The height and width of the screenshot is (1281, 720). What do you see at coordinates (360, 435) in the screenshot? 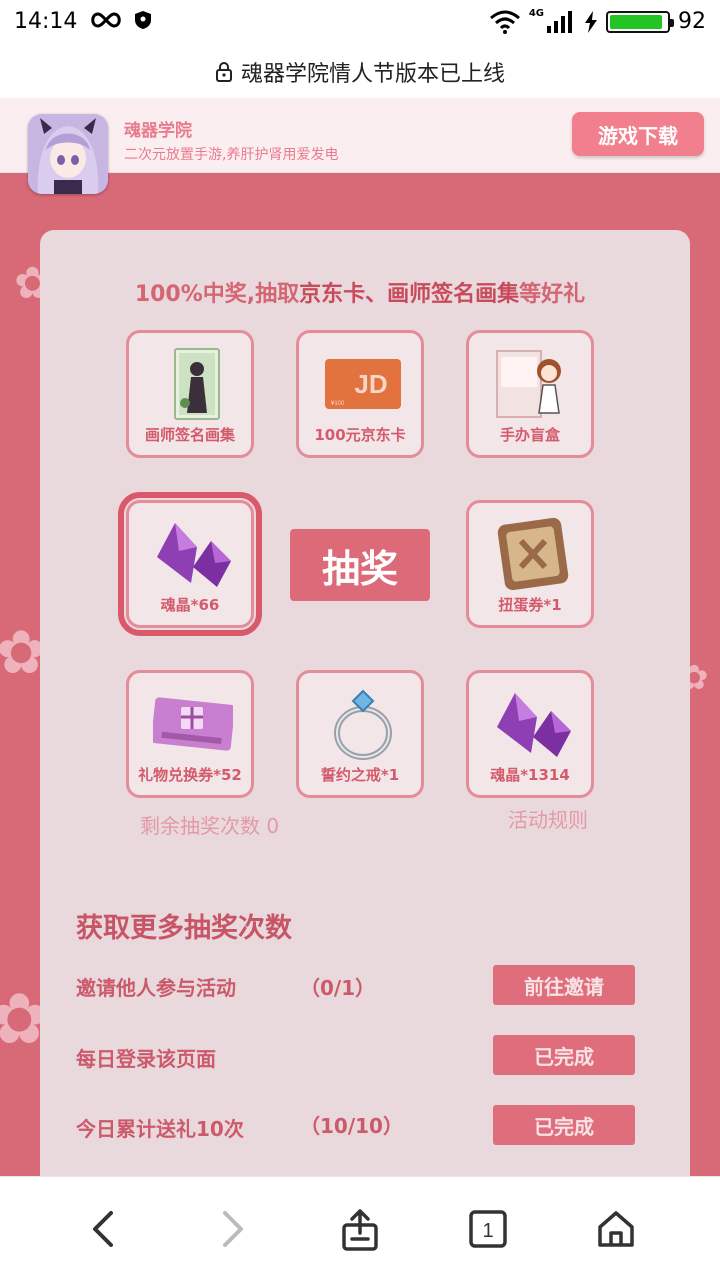
I see `prize-label: 100元京东卡` at bounding box center [360, 435].